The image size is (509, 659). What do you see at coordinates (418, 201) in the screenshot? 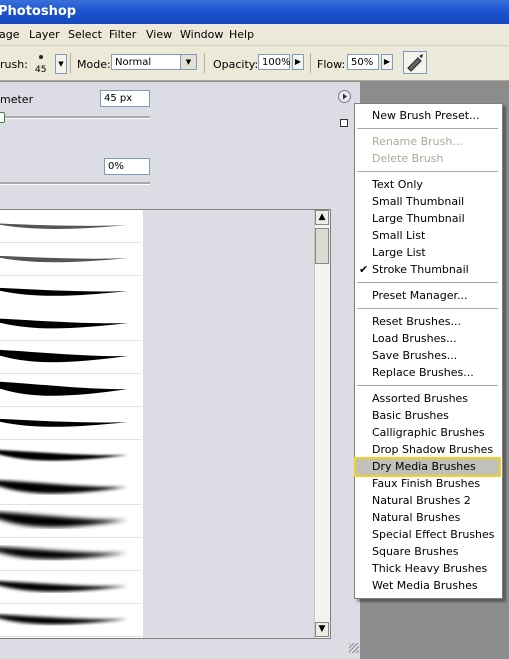
I see `menu-item-label: Small Thumbnail` at bounding box center [418, 201].